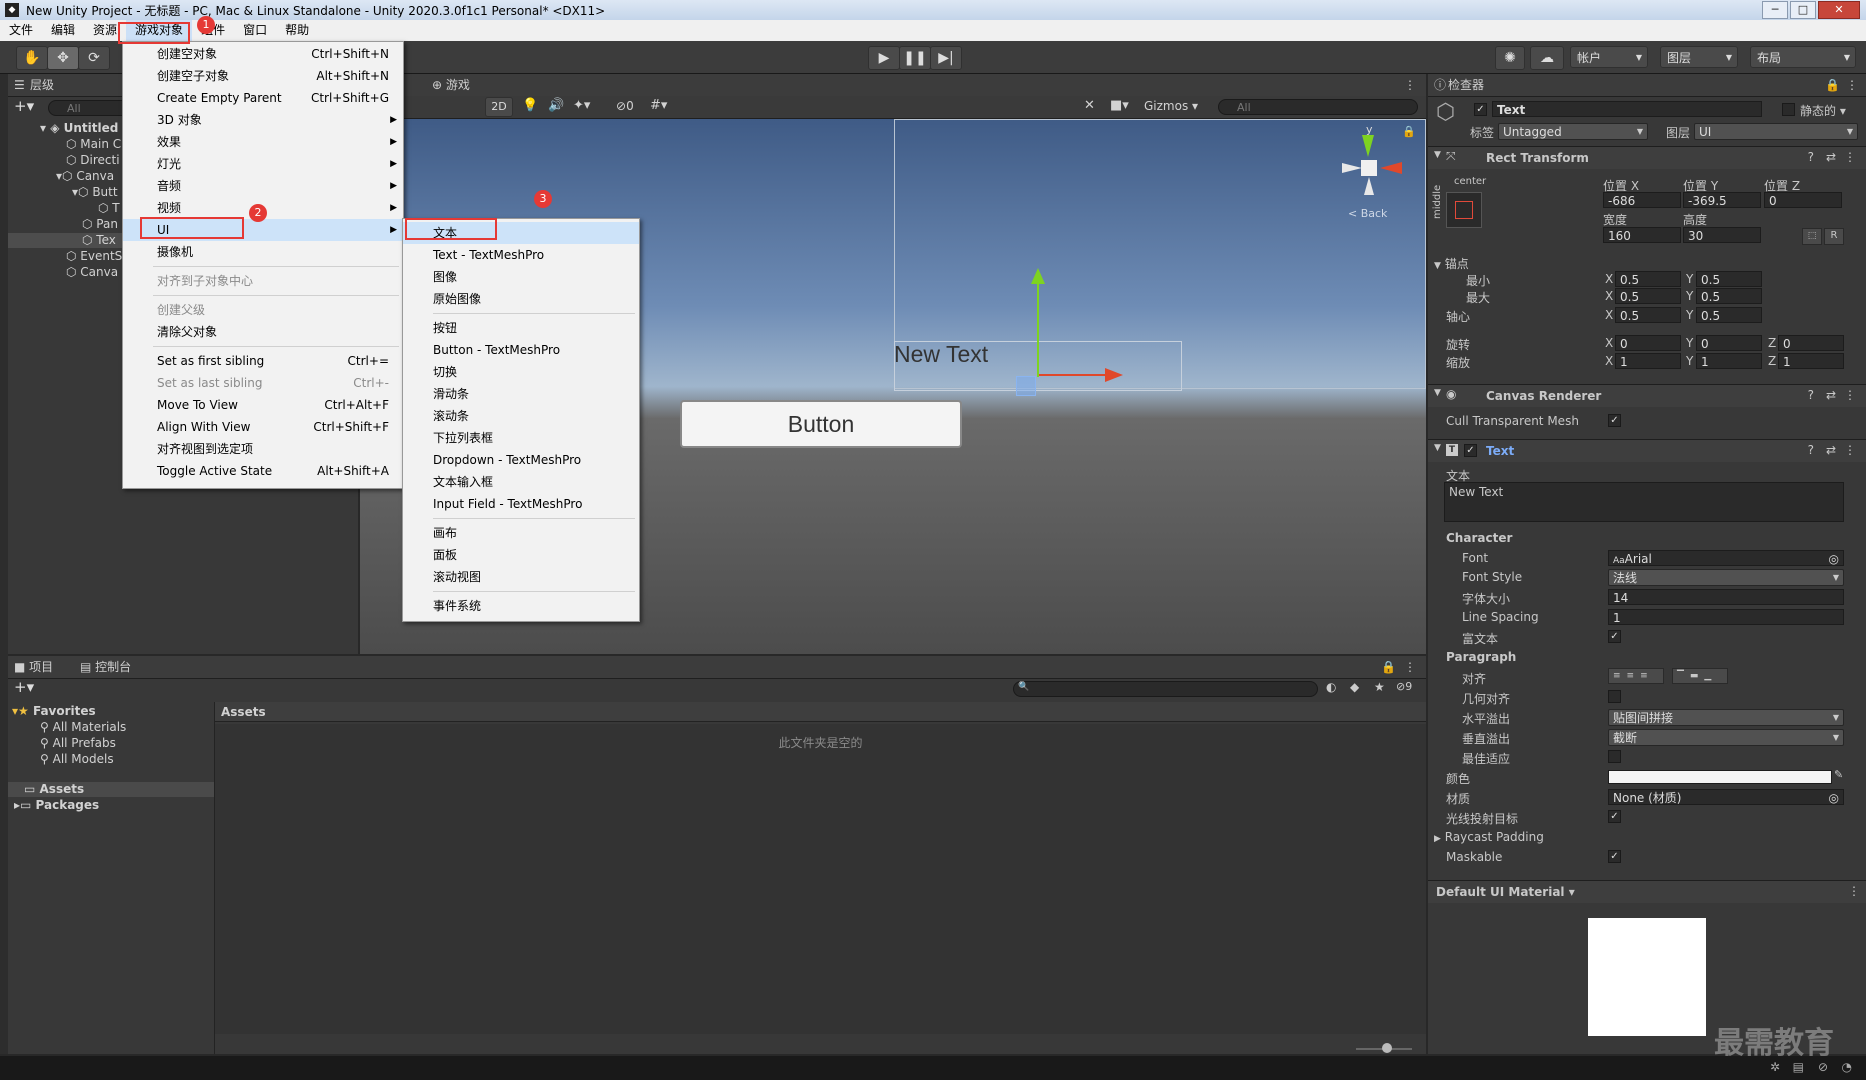 This screenshot has height=1080, width=1866. What do you see at coordinates (521, 255) in the screenshot?
I see `submenu-item-text-tmp: Text - TextMeshPro` at bounding box center [521, 255].